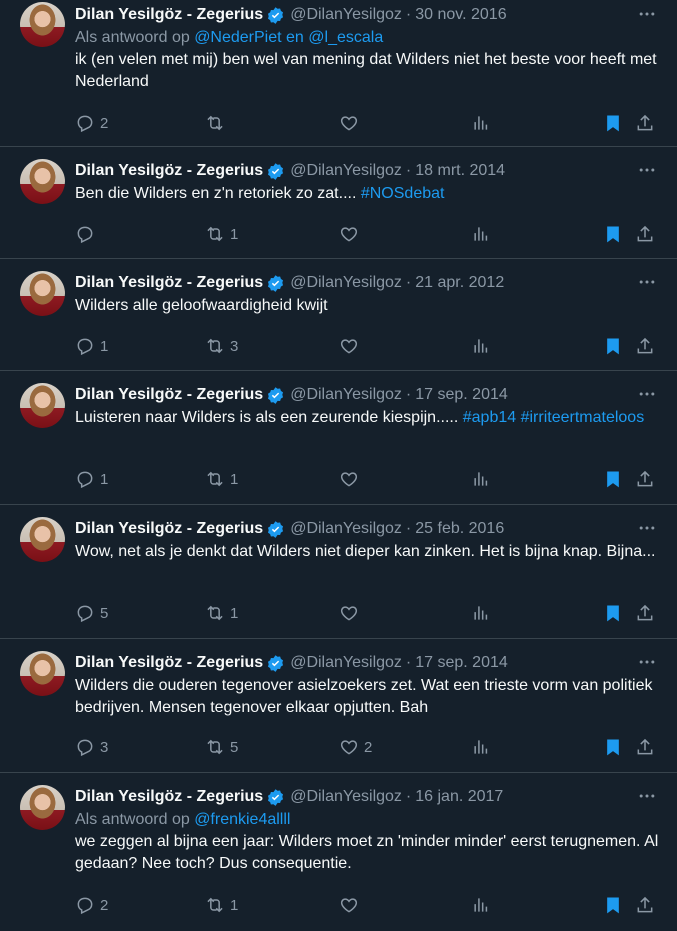 This screenshot has width=677, height=931. I want to click on reply-button: 3, so click(91, 747).